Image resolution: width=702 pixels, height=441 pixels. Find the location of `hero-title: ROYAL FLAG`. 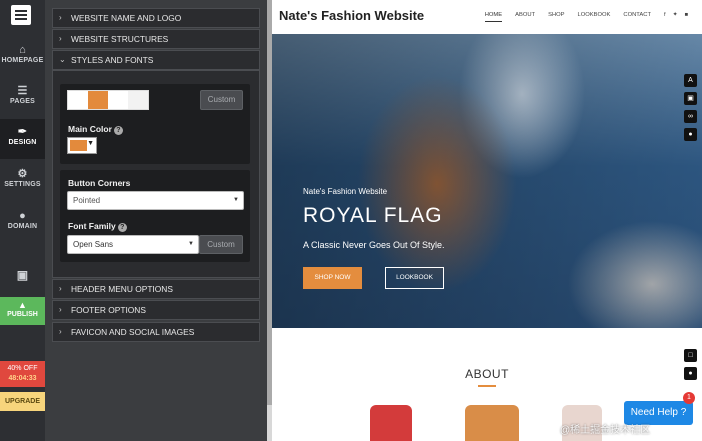

hero-title: ROYAL FLAG is located at coordinates (373, 215).